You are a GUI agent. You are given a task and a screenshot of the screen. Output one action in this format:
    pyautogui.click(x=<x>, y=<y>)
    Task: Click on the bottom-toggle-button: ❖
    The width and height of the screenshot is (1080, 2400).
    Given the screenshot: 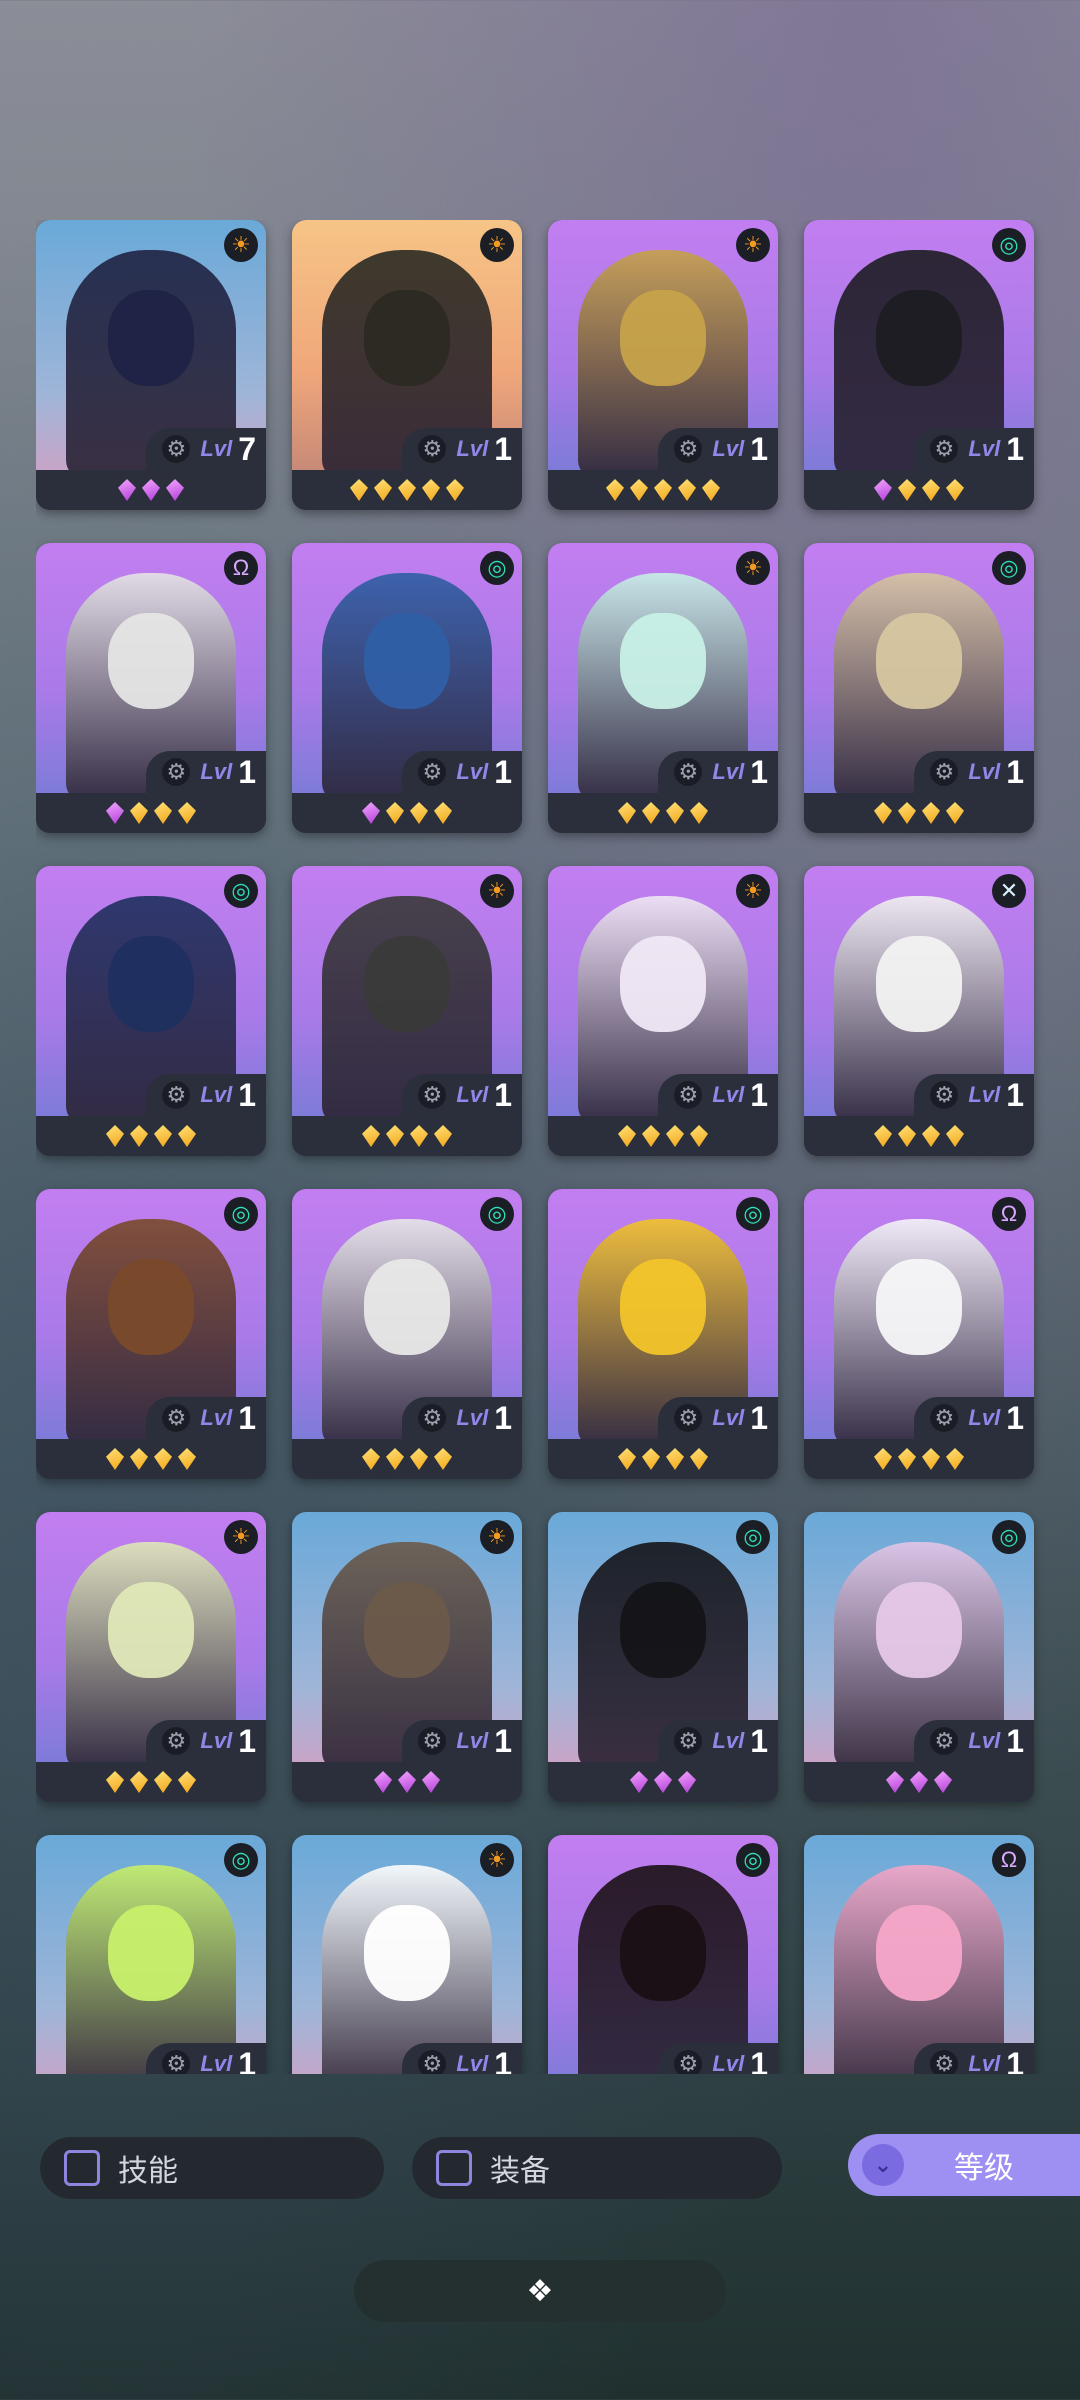 What is the action you would take?
    pyautogui.click(x=540, y=2291)
    